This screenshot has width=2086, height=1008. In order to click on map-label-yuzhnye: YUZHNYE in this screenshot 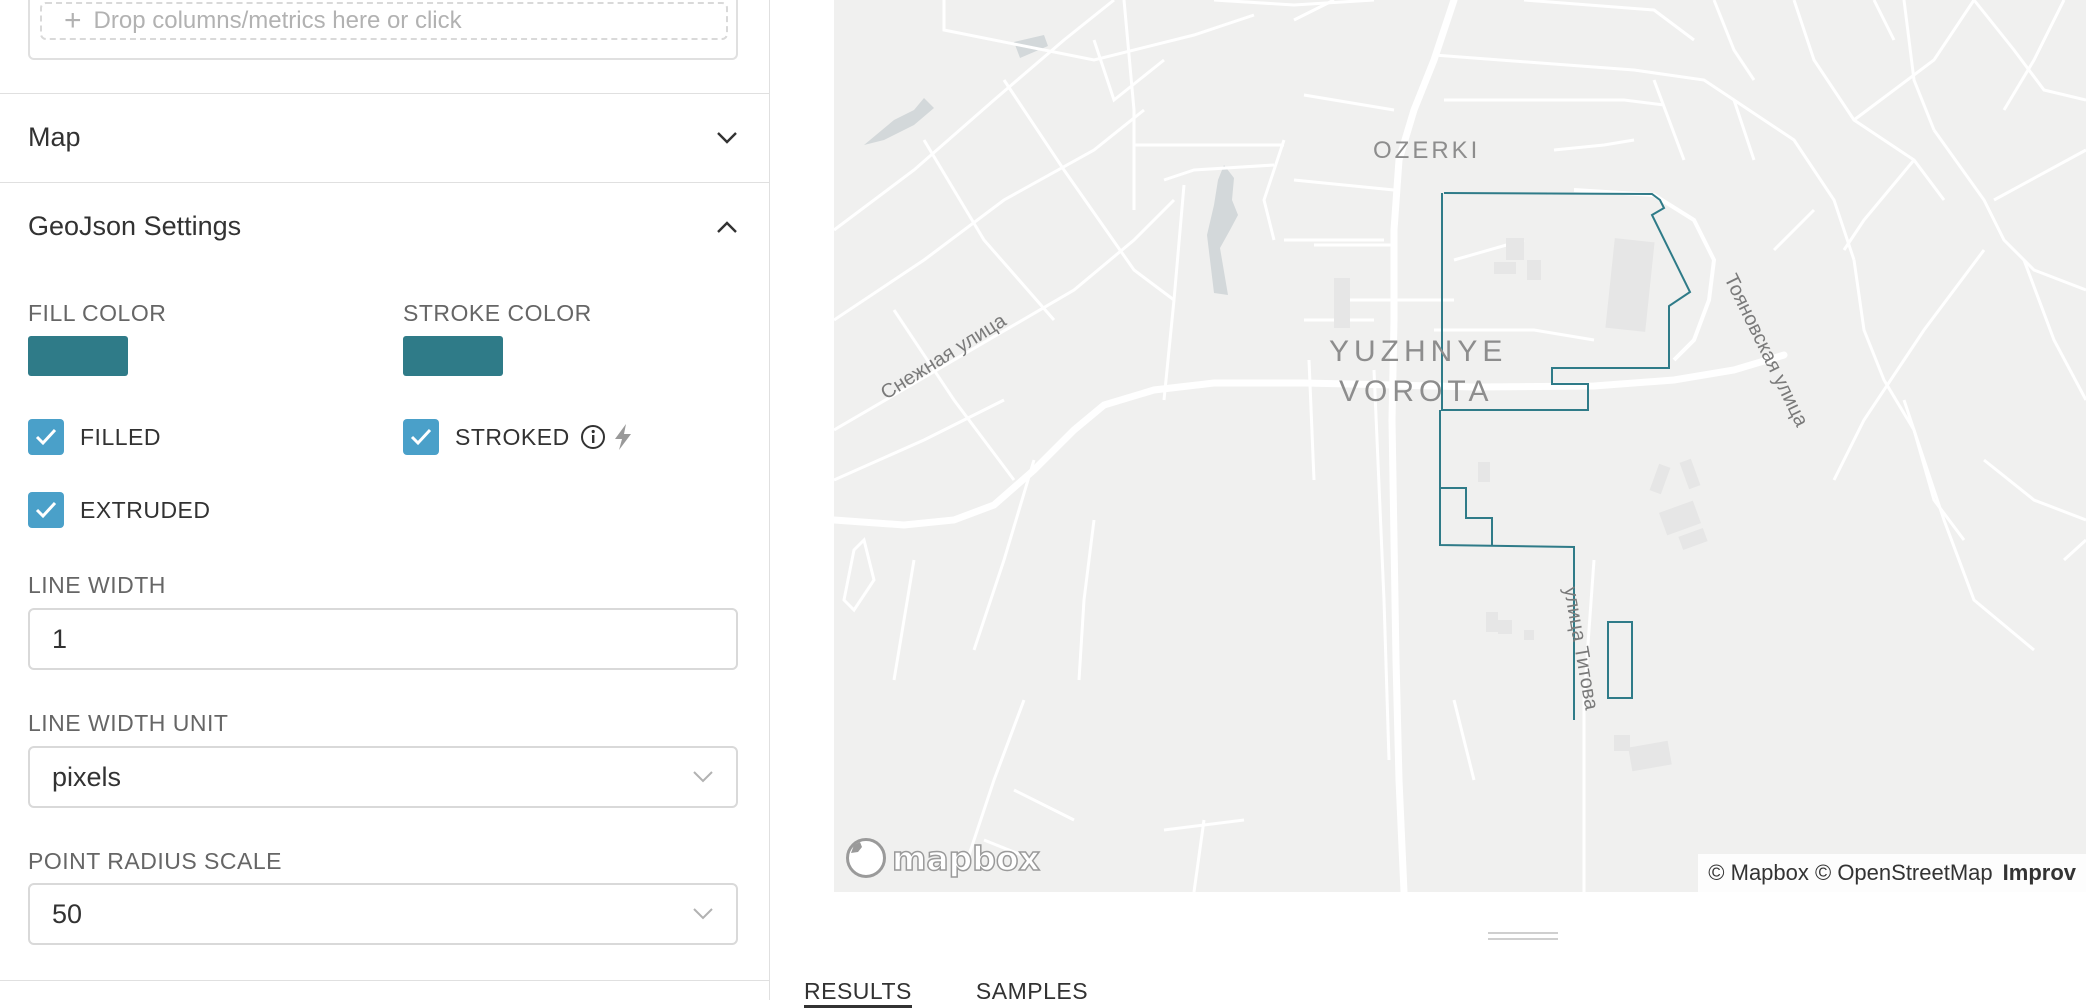, I will do `click(1418, 351)`.